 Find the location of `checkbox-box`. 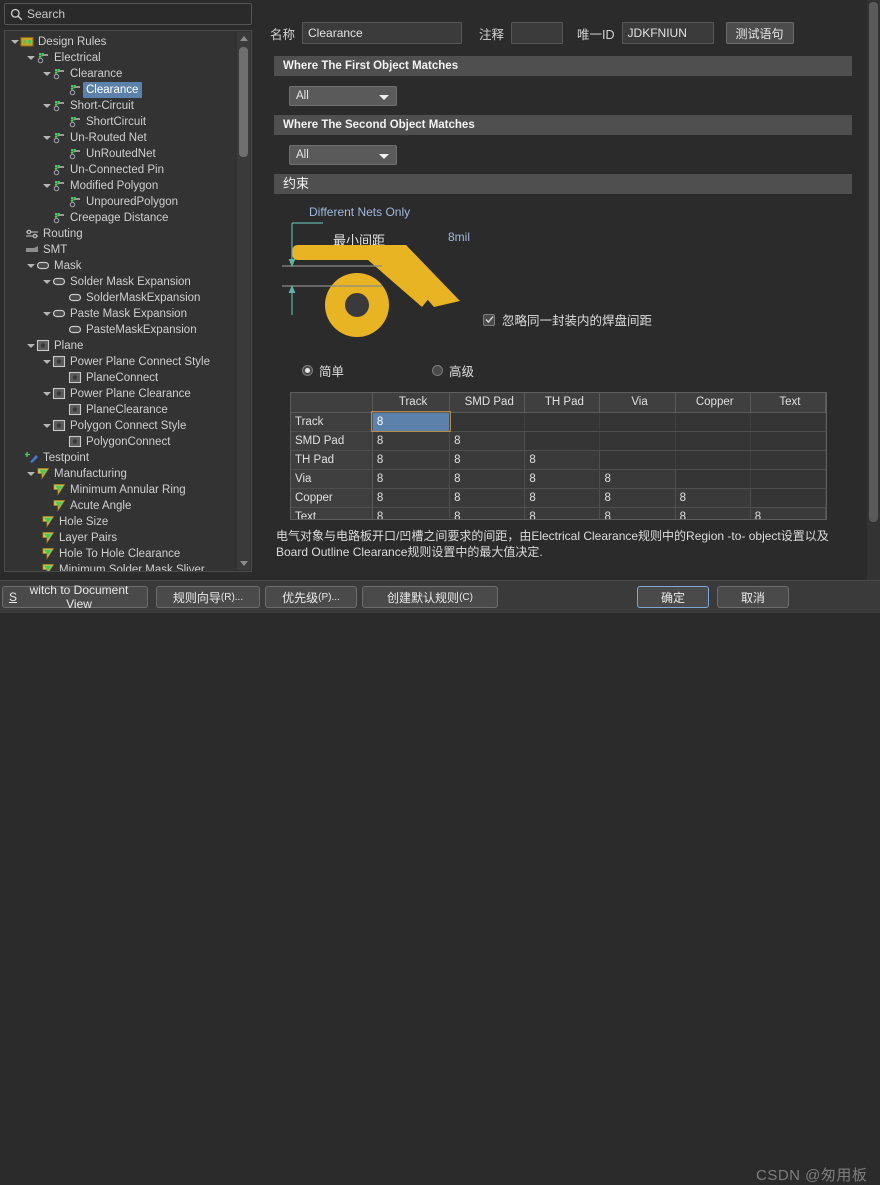

checkbox-box is located at coordinates (489, 319).